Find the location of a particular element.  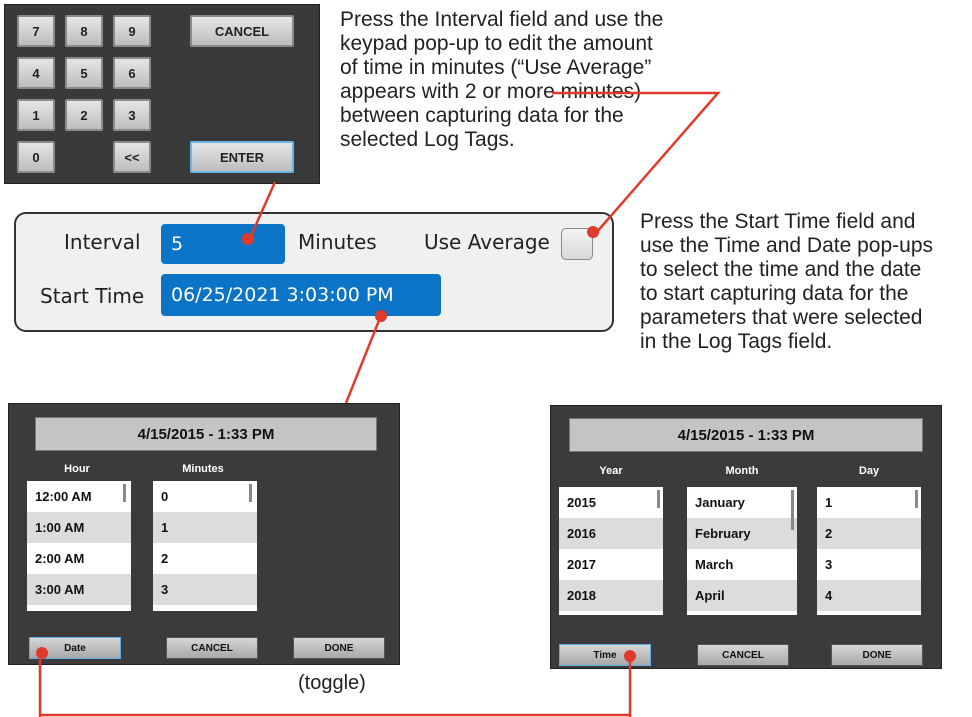

use-average-callout-line is located at coordinates (636, 162).